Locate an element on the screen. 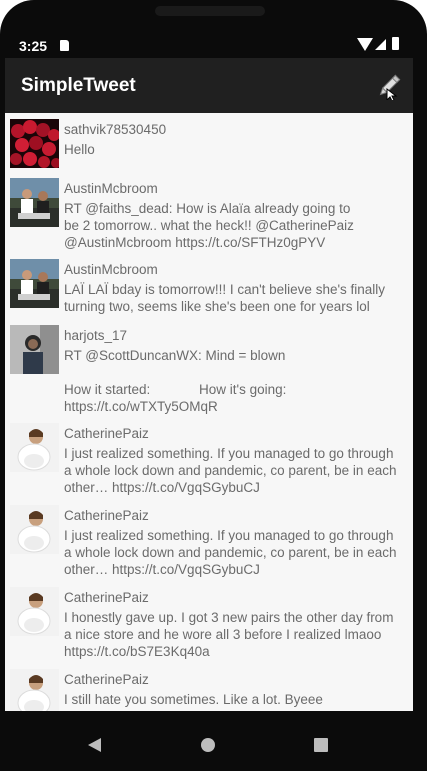  wifi-icon is located at coordinates (365, 44).